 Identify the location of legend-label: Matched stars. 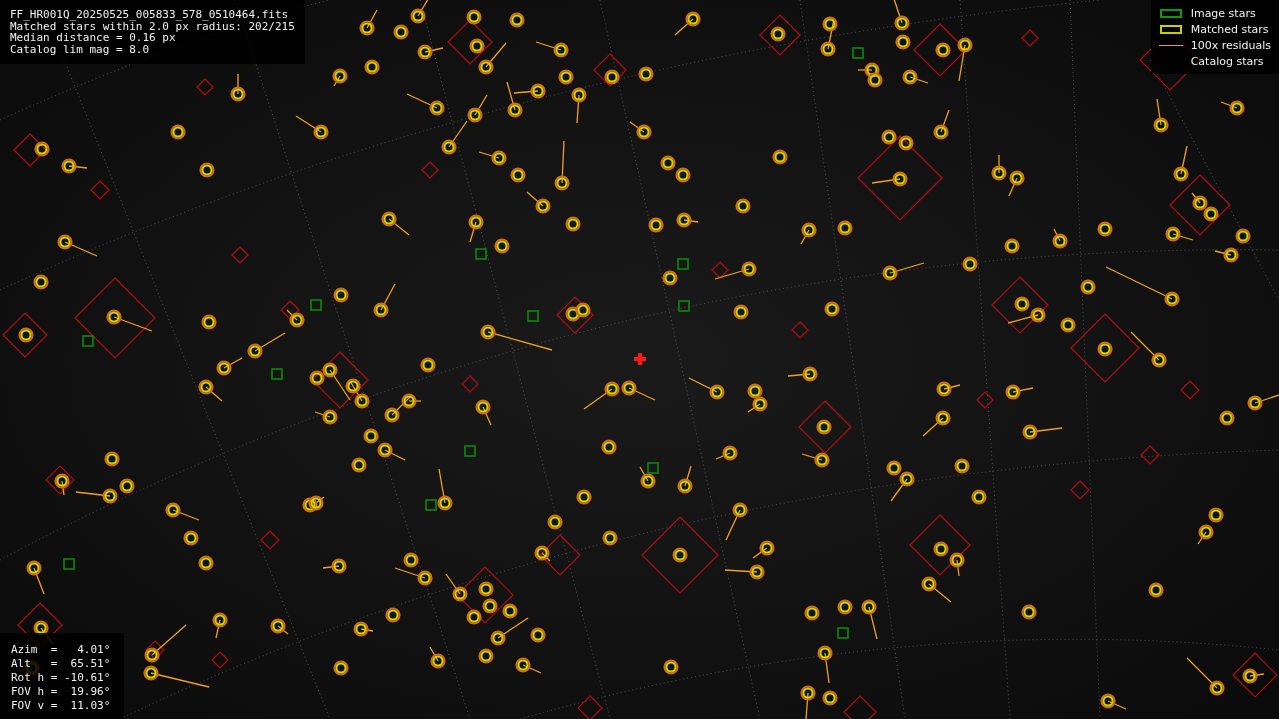
(1229, 29).